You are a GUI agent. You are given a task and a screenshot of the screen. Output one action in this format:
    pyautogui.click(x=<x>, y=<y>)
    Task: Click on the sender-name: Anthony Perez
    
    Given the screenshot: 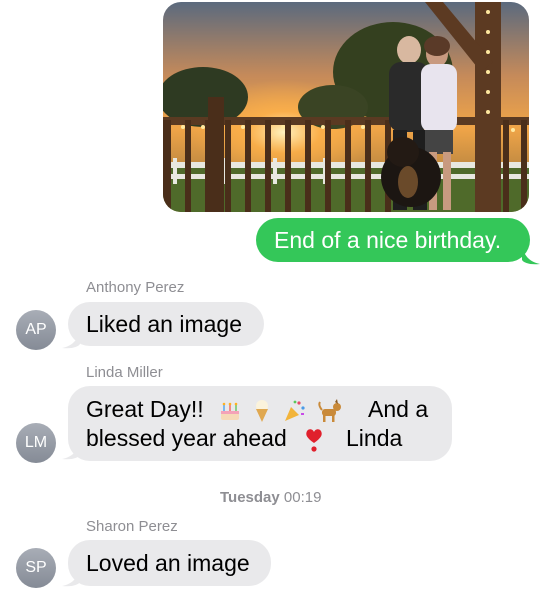 What is the action you would take?
    pyautogui.click(x=135, y=287)
    